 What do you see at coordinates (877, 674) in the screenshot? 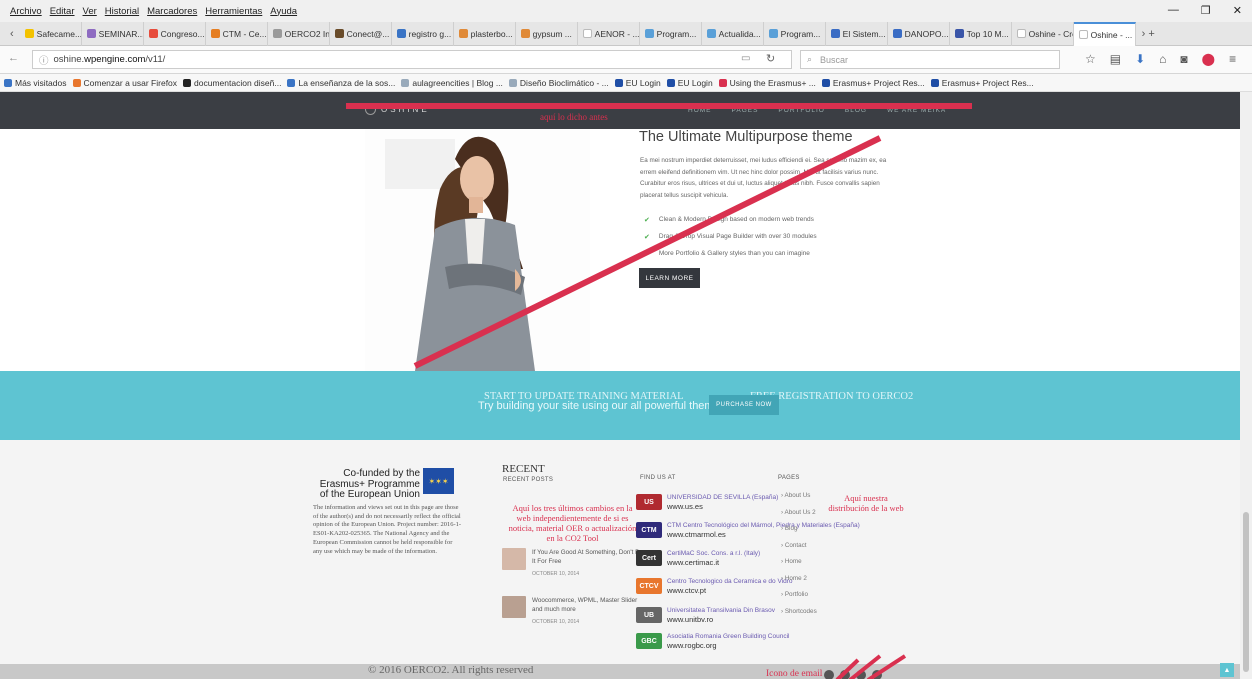
I see `email-icon` at bounding box center [877, 674].